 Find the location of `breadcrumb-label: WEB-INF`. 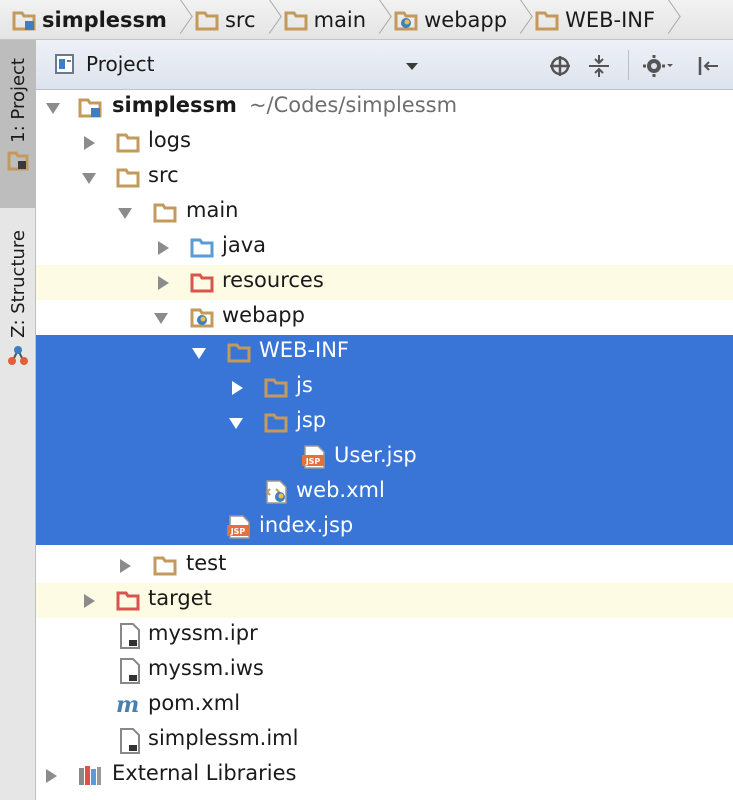

breadcrumb-label: WEB-INF is located at coordinates (610, 19).